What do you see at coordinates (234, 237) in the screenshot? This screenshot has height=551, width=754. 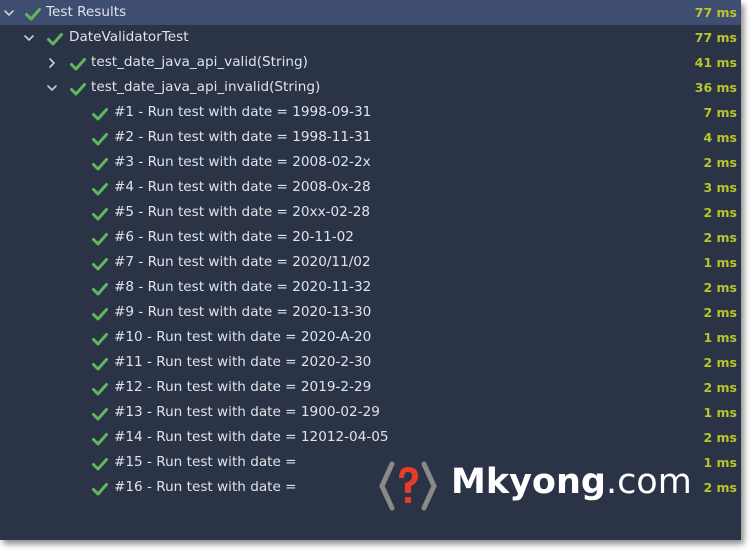 I see `test-label: #6 - Run test with date = 20-11-02` at bounding box center [234, 237].